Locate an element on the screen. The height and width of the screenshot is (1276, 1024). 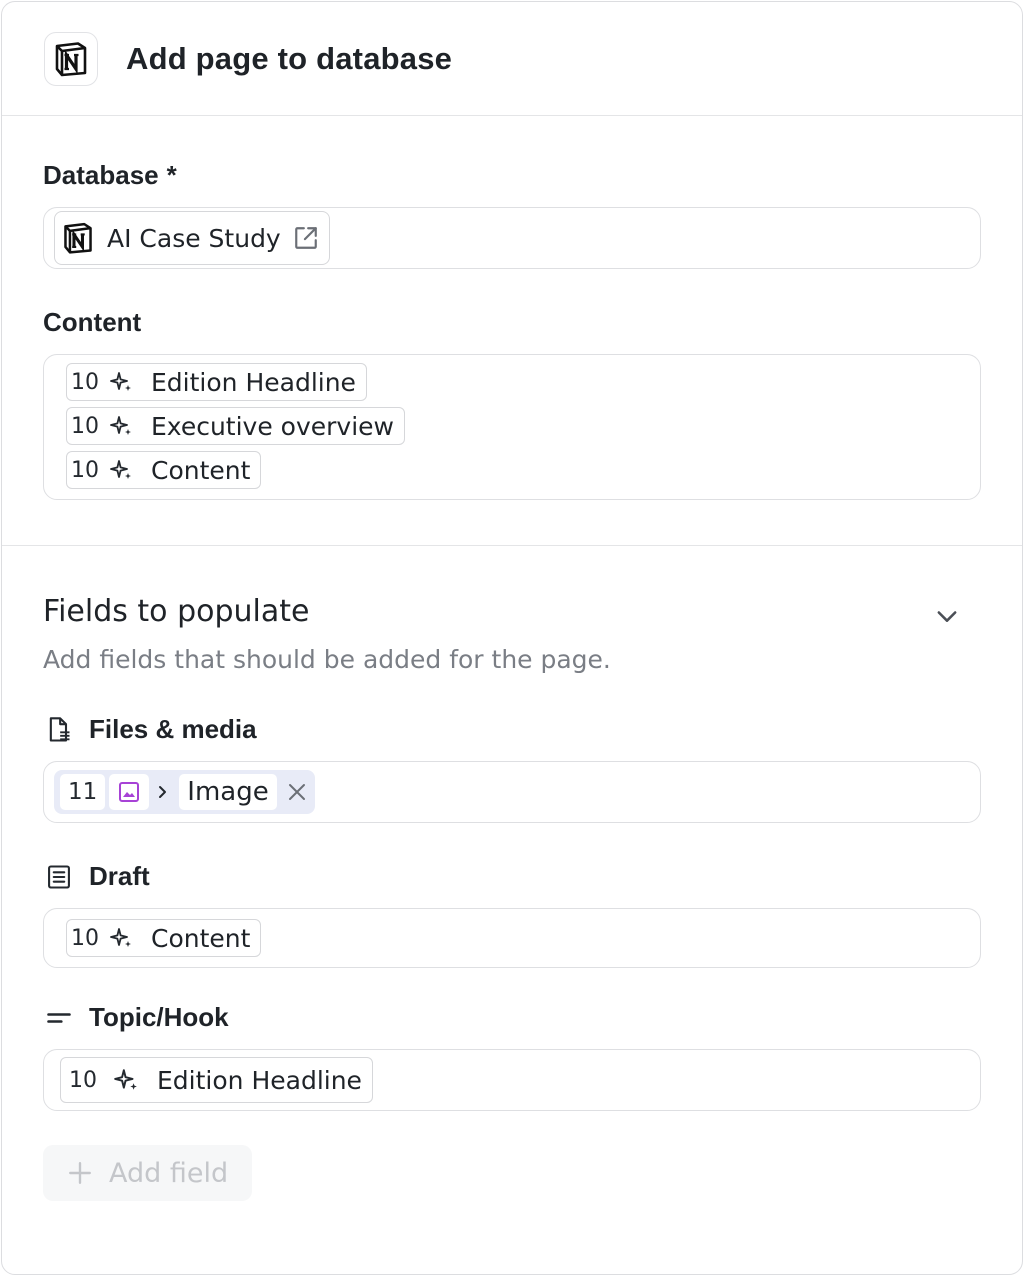
add-field-button: Add field is located at coordinates (148, 1173).